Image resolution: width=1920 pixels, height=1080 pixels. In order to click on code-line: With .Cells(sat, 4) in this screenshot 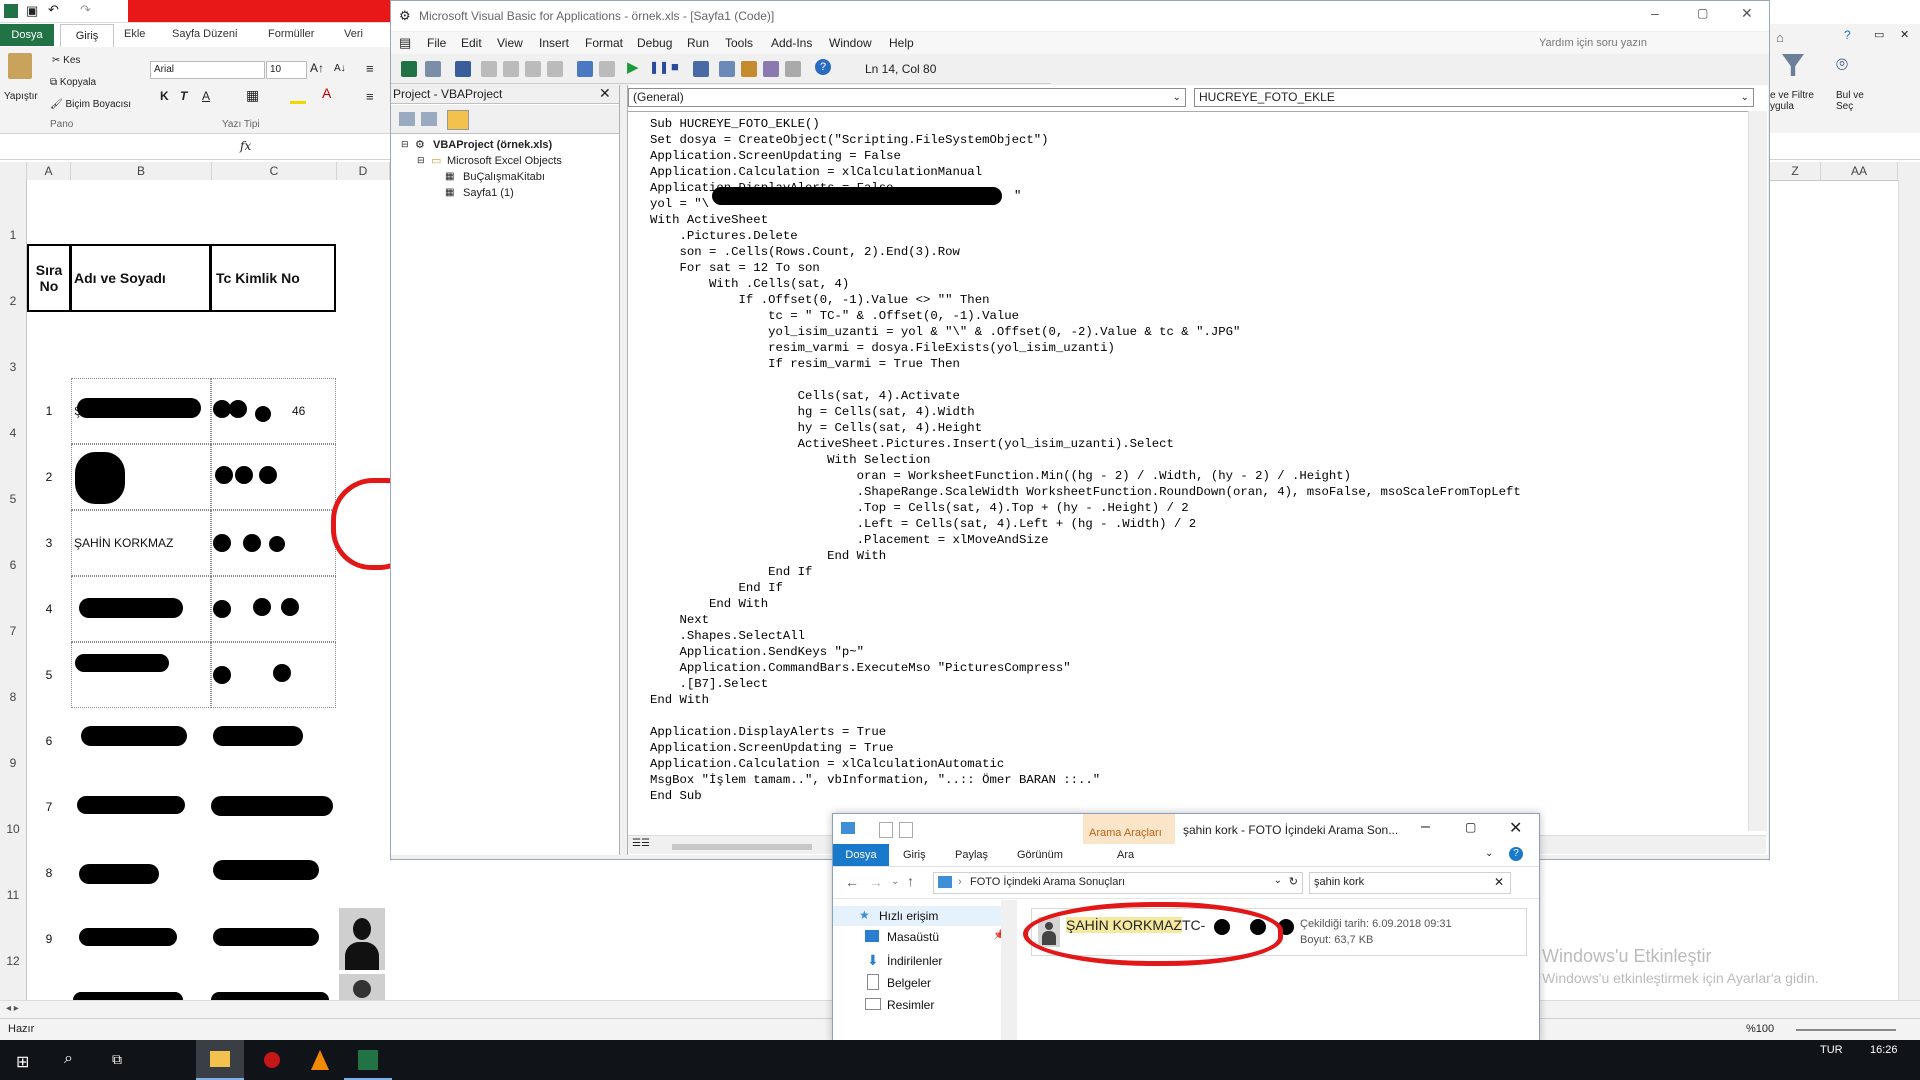, I will do `click(749, 284)`.